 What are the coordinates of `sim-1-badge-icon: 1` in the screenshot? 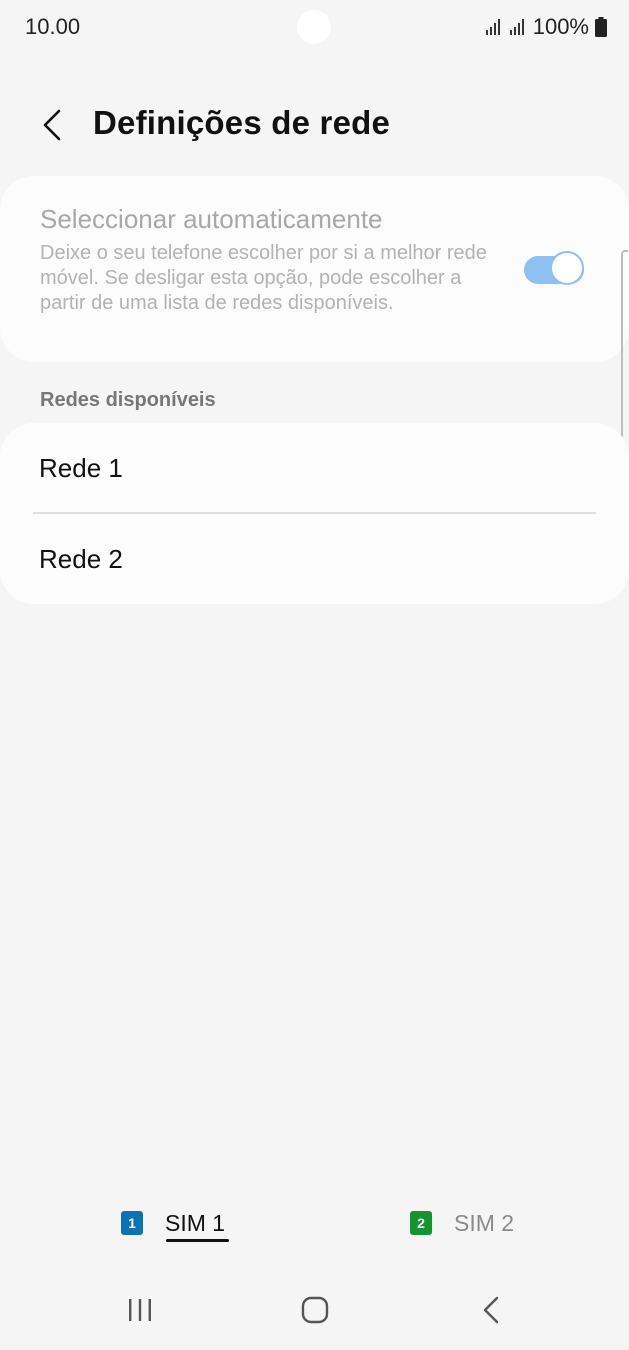 It's located at (132, 1223).